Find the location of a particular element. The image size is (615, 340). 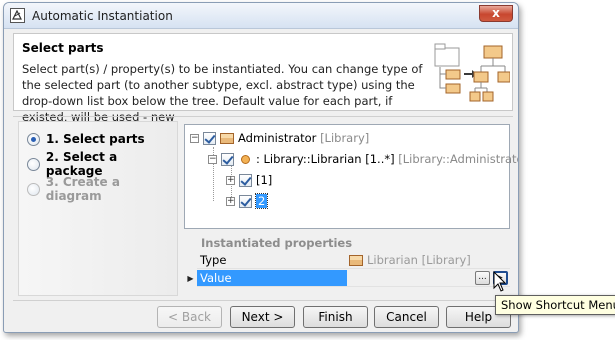

mouse-cursor-icon is located at coordinates (500, 281).